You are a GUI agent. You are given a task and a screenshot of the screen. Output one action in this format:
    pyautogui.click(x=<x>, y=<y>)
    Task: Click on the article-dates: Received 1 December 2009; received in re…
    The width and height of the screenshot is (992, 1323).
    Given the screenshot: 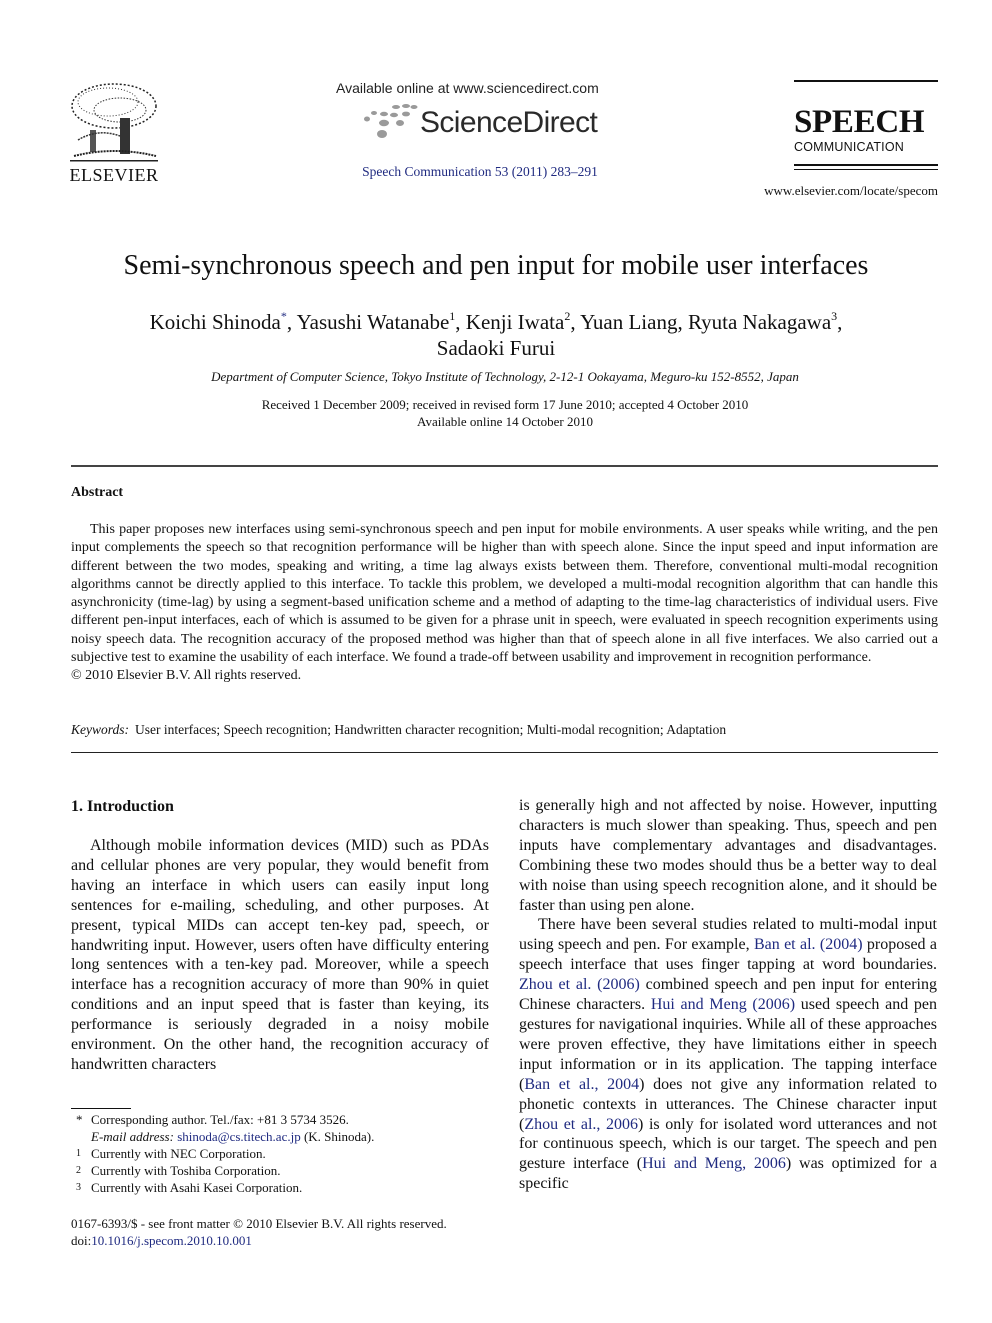 What is the action you would take?
    pyautogui.click(x=505, y=413)
    